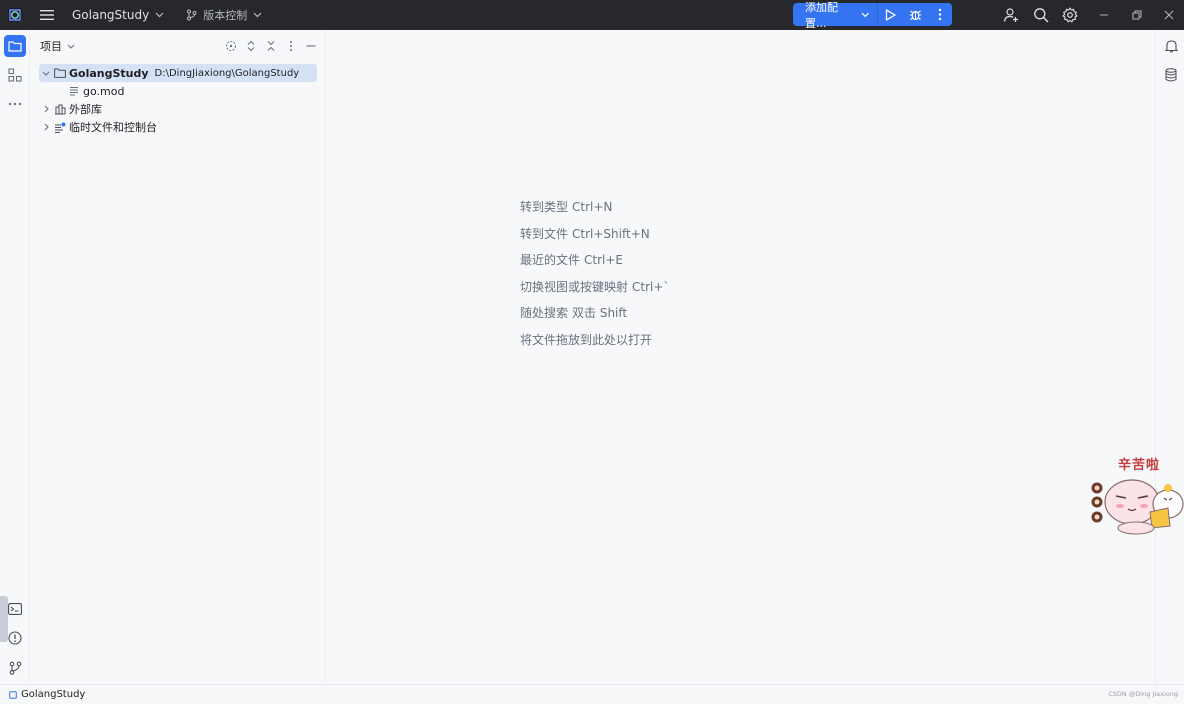  I want to click on project-panel-actions, so click(270, 46).